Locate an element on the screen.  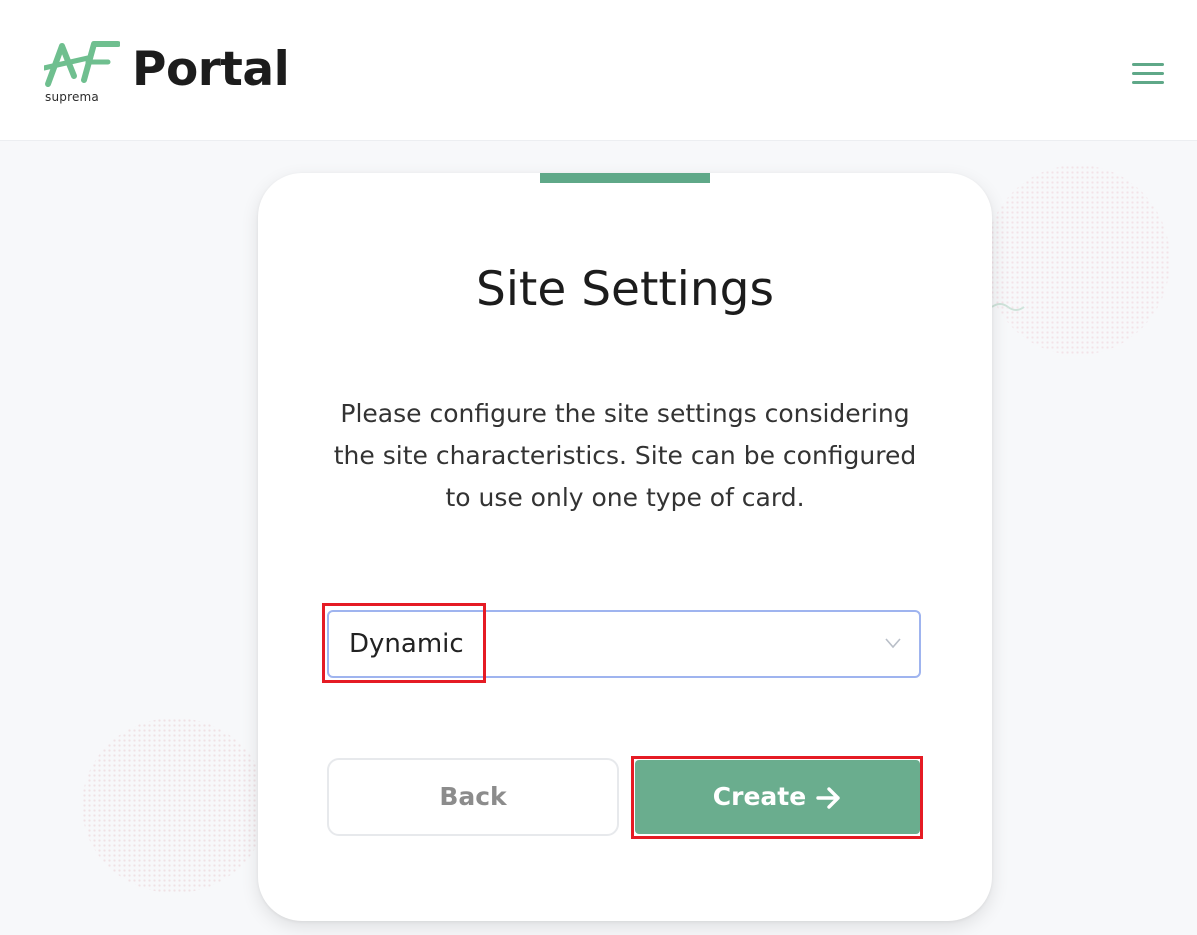
brand-name: Portal is located at coordinates (211, 69).